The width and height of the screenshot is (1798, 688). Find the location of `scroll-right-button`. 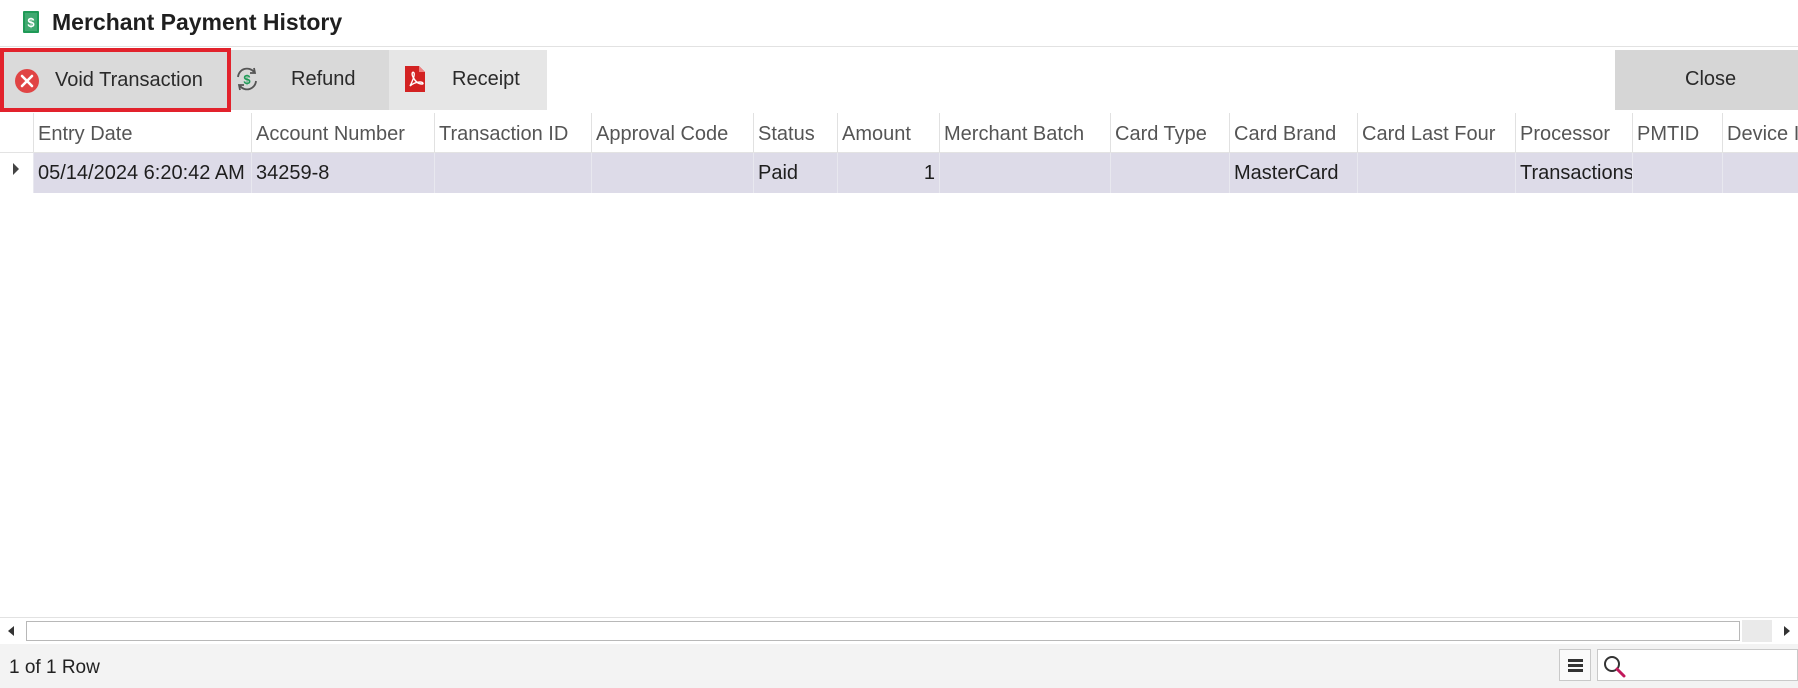

scroll-right-button is located at coordinates (1786, 631).